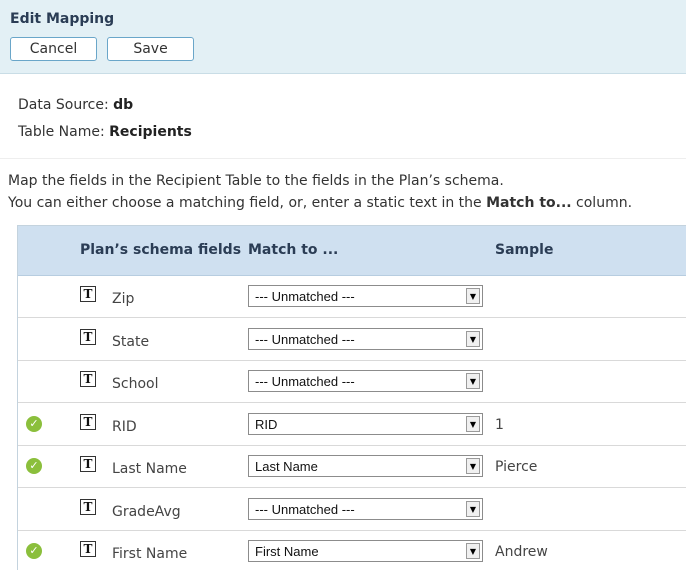 This screenshot has width=686, height=570. What do you see at coordinates (161, 250) in the screenshot?
I see `column-header-fields: Plan’s schema fields` at bounding box center [161, 250].